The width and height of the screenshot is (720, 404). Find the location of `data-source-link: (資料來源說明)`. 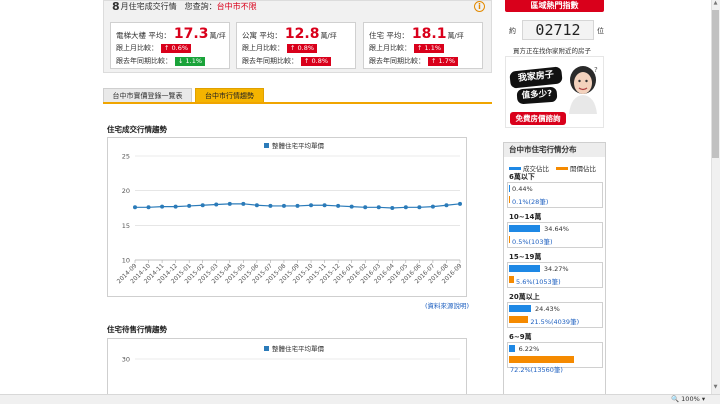

data-source-link: (資料來源說明) is located at coordinates (447, 305).